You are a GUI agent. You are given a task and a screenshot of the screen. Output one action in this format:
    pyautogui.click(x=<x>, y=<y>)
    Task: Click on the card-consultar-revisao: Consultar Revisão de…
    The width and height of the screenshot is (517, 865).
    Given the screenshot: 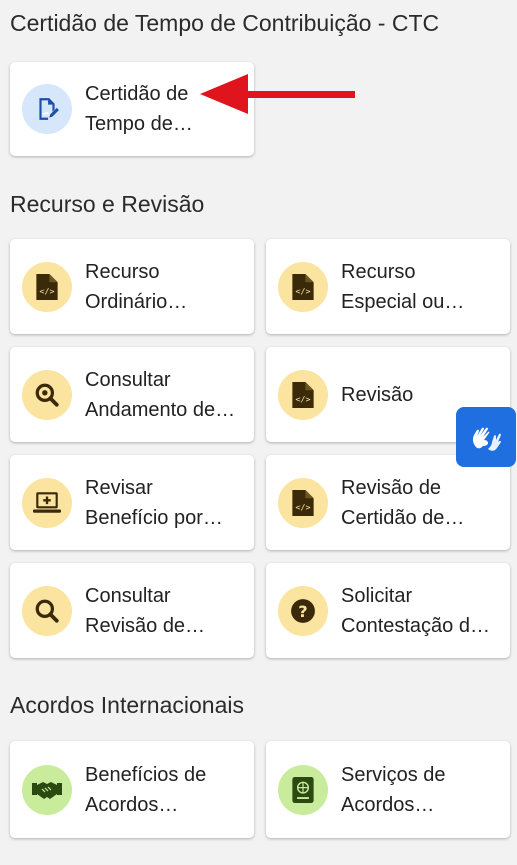 What is the action you would take?
    pyautogui.click(x=132, y=610)
    